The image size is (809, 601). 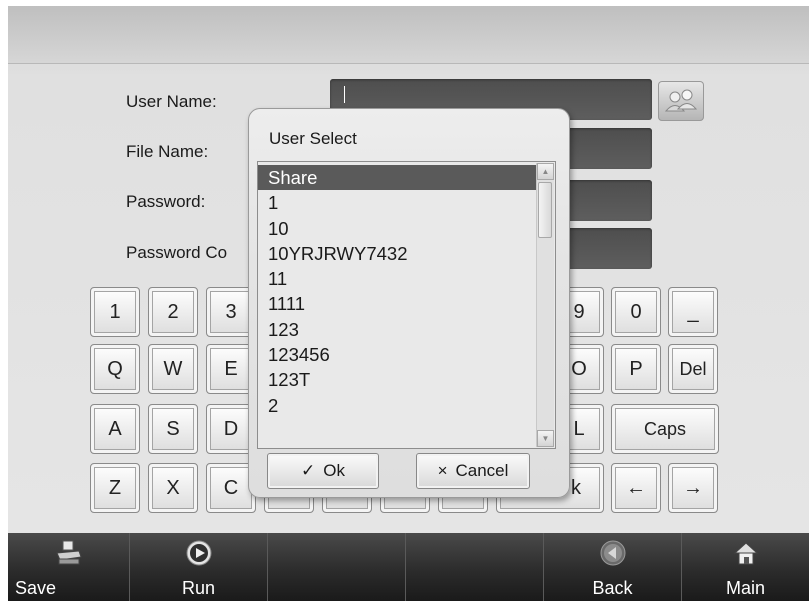 What do you see at coordinates (115, 429) in the screenshot?
I see `key-a: A` at bounding box center [115, 429].